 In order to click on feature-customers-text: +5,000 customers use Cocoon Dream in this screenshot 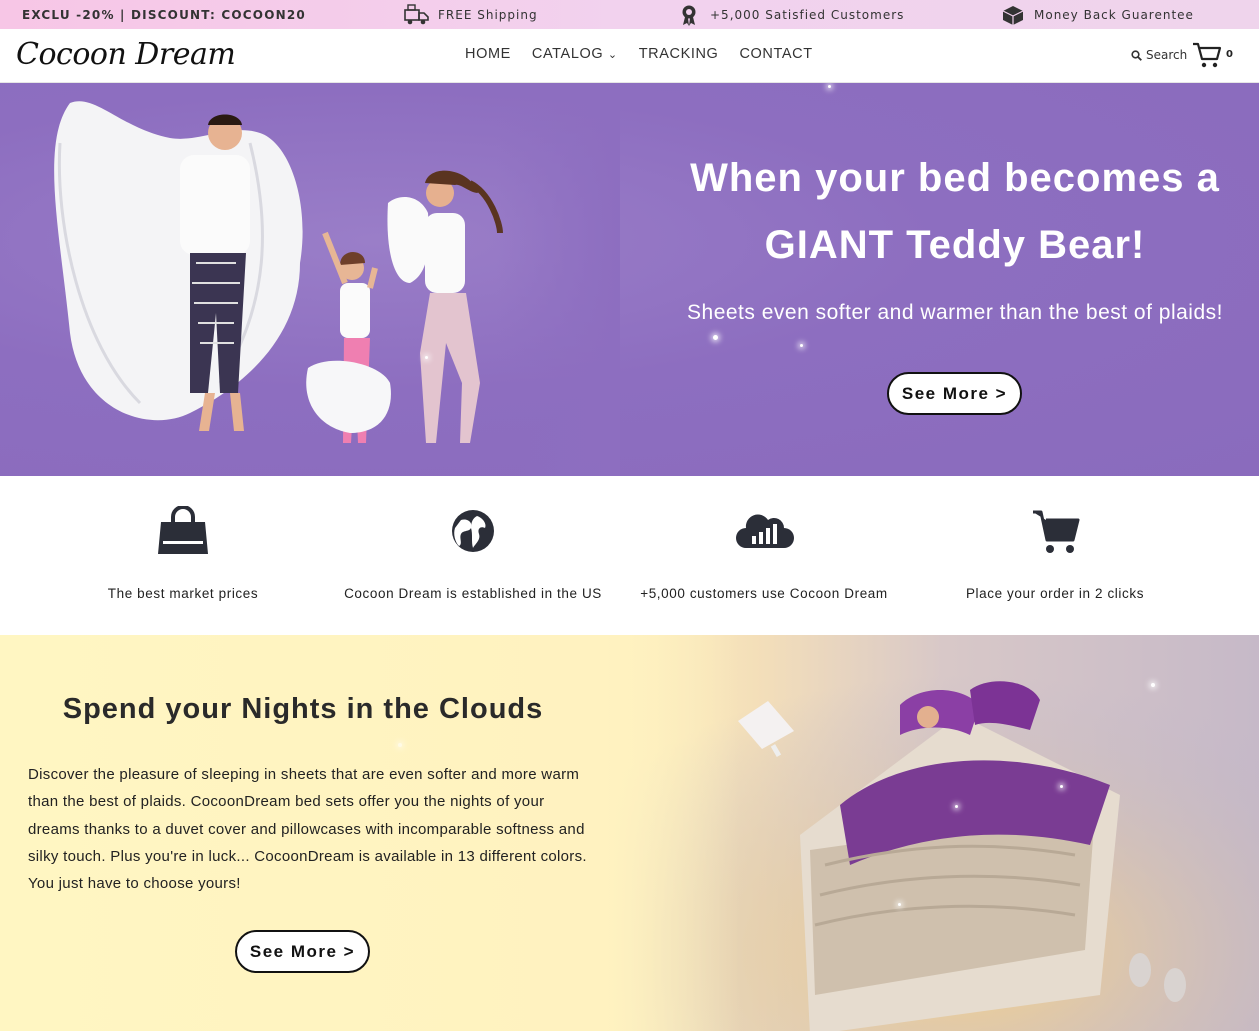, I will do `click(764, 593)`.